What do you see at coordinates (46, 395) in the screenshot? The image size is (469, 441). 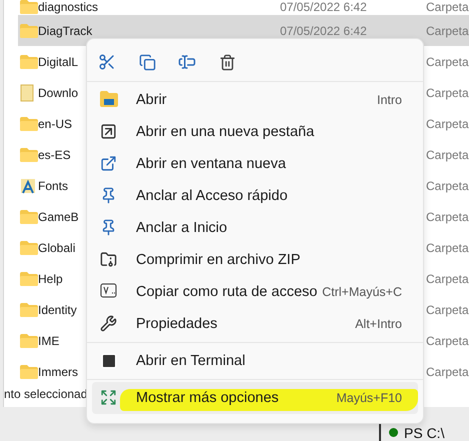 I see `status-text: nto seleccionad` at bounding box center [46, 395].